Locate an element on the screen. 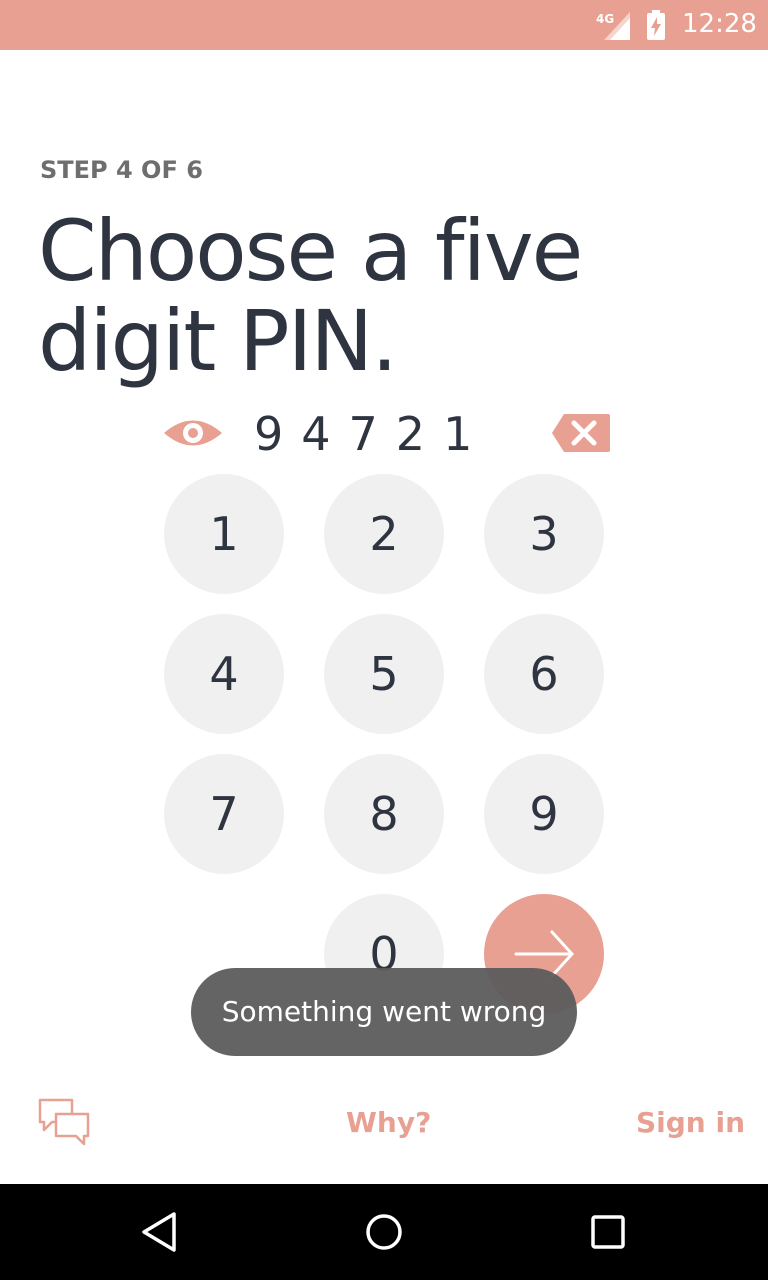 This screenshot has width=768, height=1280. key-6: 6 is located at coordinates (544, 674).